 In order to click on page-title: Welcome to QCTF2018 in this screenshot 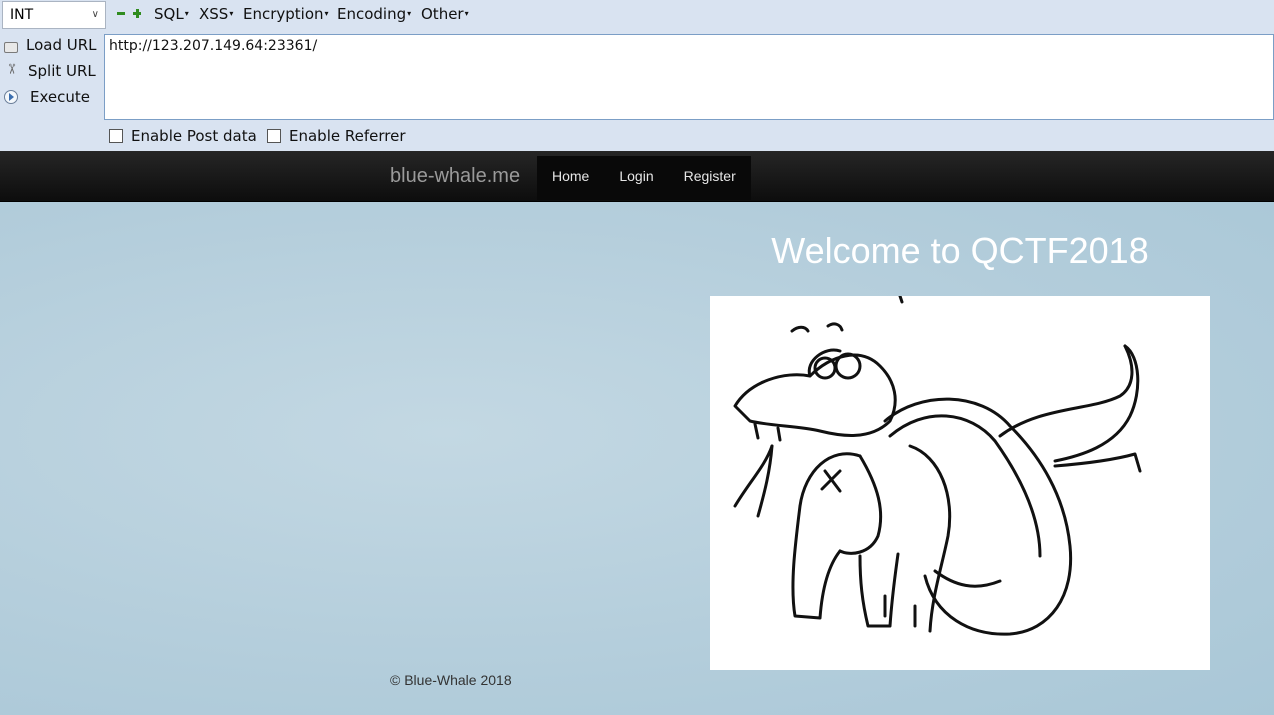, I will do `click(960, 250)`.